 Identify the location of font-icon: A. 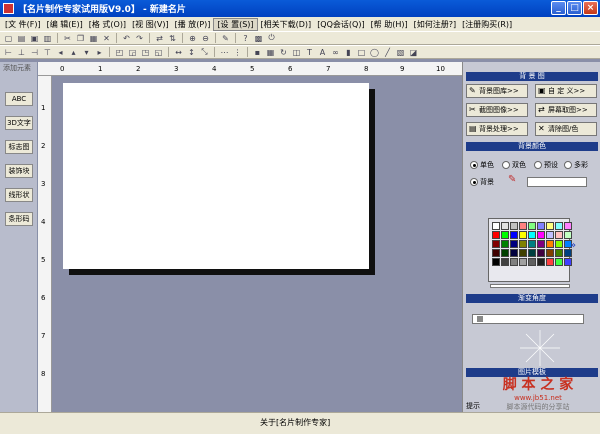
(322, 52).